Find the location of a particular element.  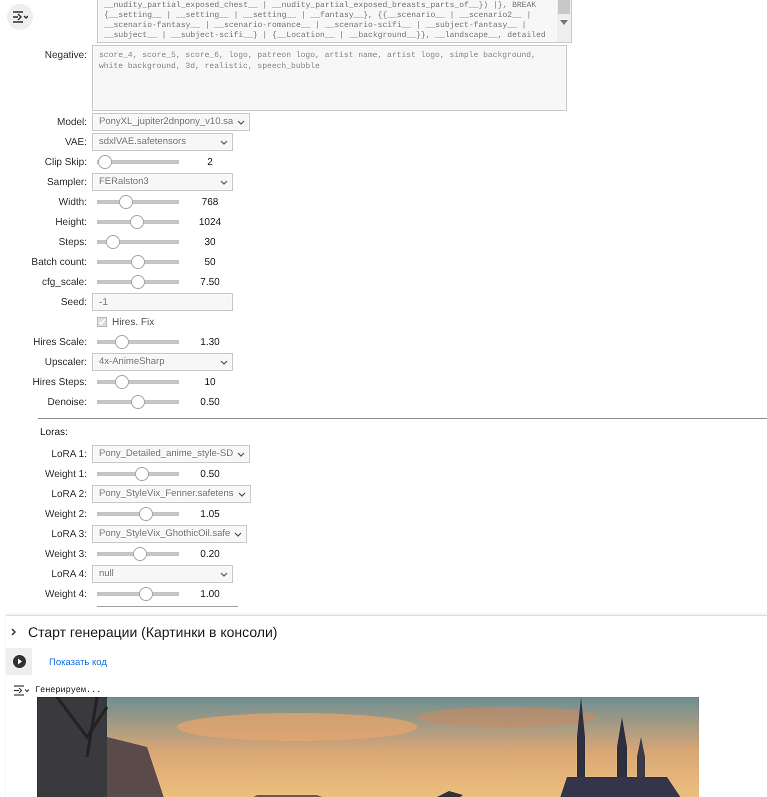

dropdown: Pony_StyleVix_GhothicOil.safe is located at coordinates (170, 534).